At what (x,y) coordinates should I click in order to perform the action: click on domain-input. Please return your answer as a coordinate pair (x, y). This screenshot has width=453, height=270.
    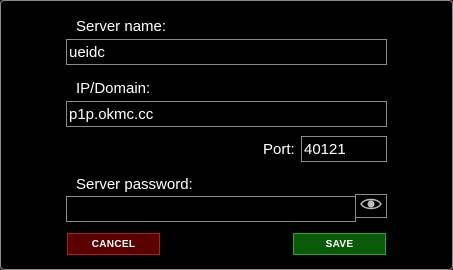
    Looking at the image, I should click on (226, 114).